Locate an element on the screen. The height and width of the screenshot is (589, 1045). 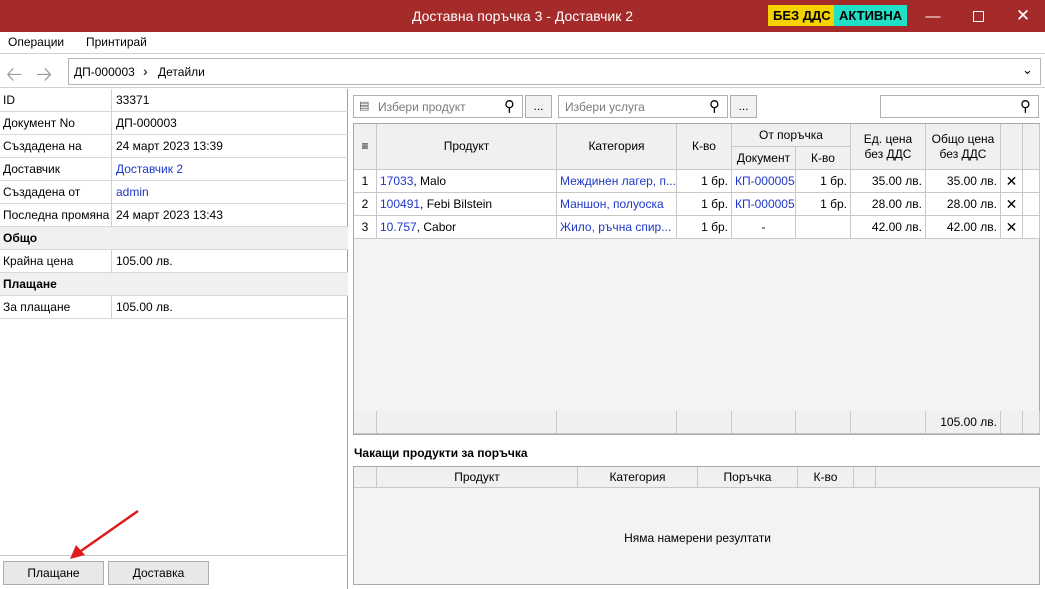
menu-print: Принтирай is located at coordinates (116, 42).